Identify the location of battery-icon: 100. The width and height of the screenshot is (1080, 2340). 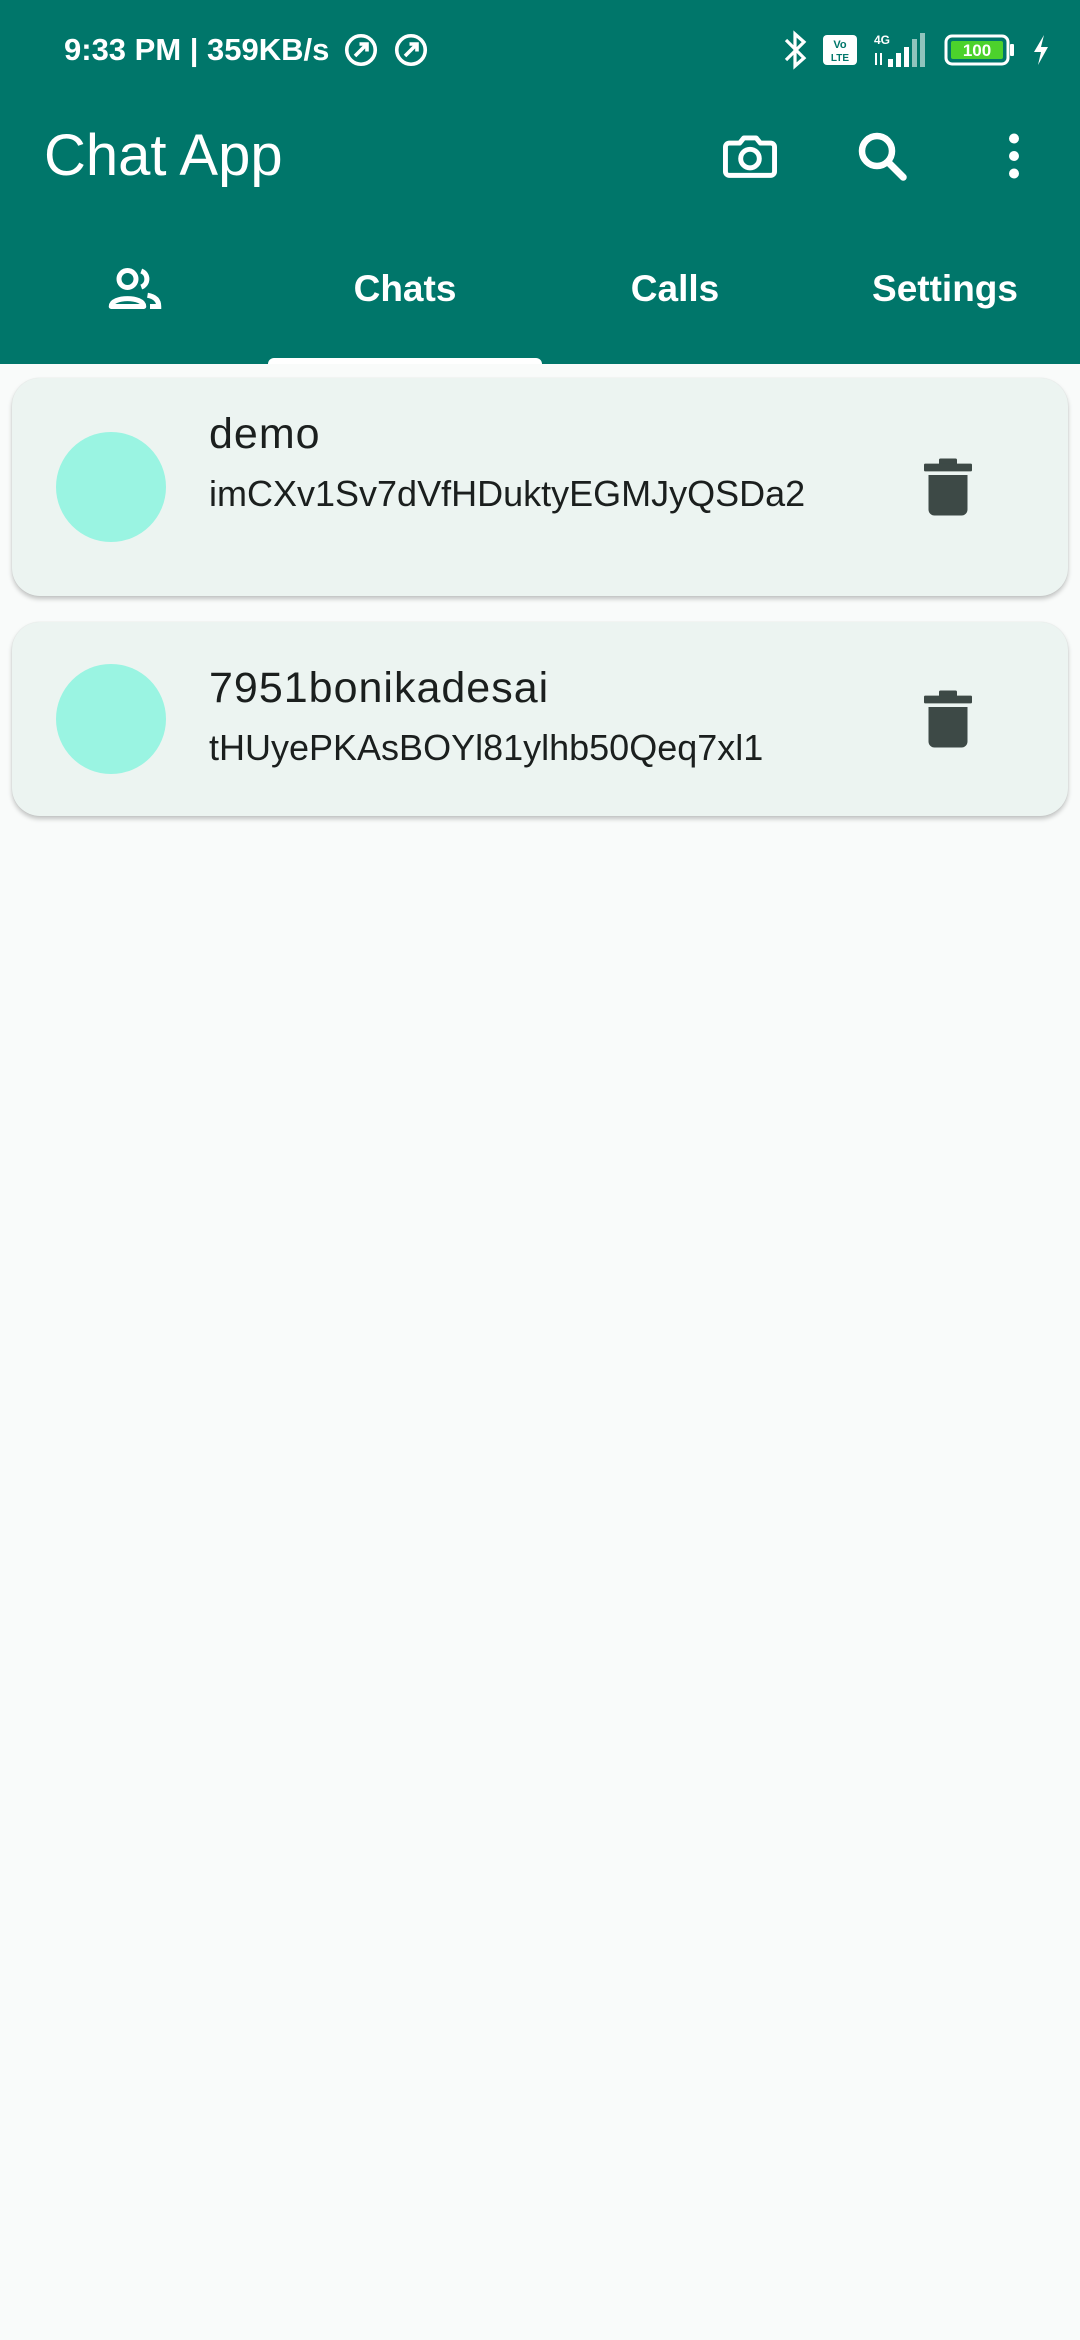
(979, 50).